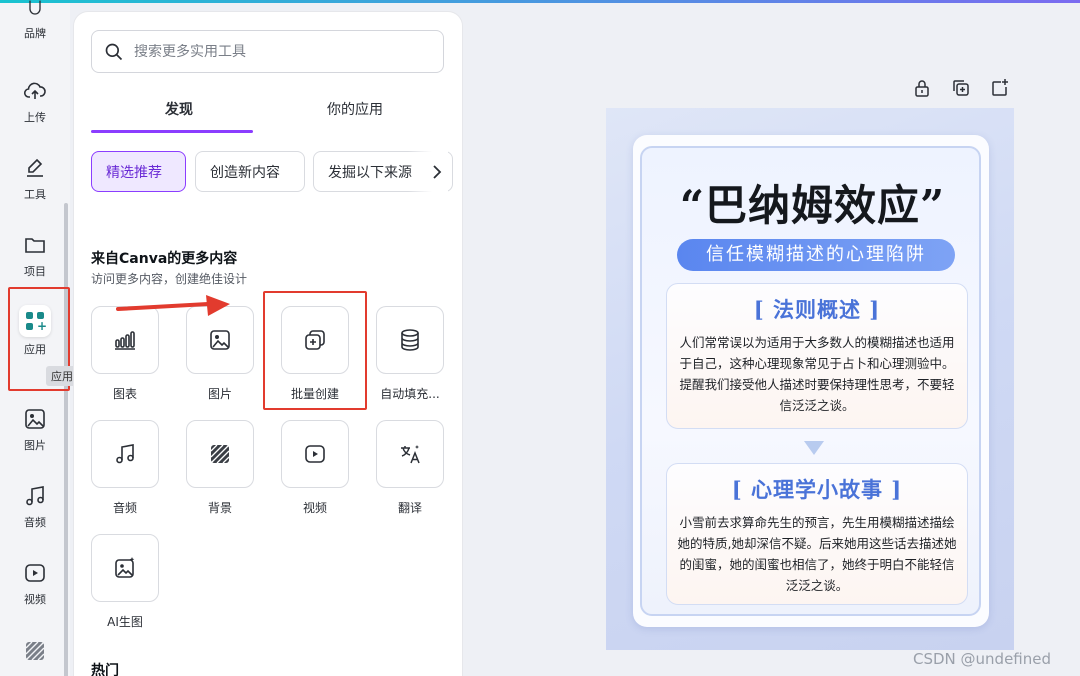 Image resolution: width=1080 pixels, height=676 pixels. I want to click on watermark: CSDN @undefined, so click(982, 659).